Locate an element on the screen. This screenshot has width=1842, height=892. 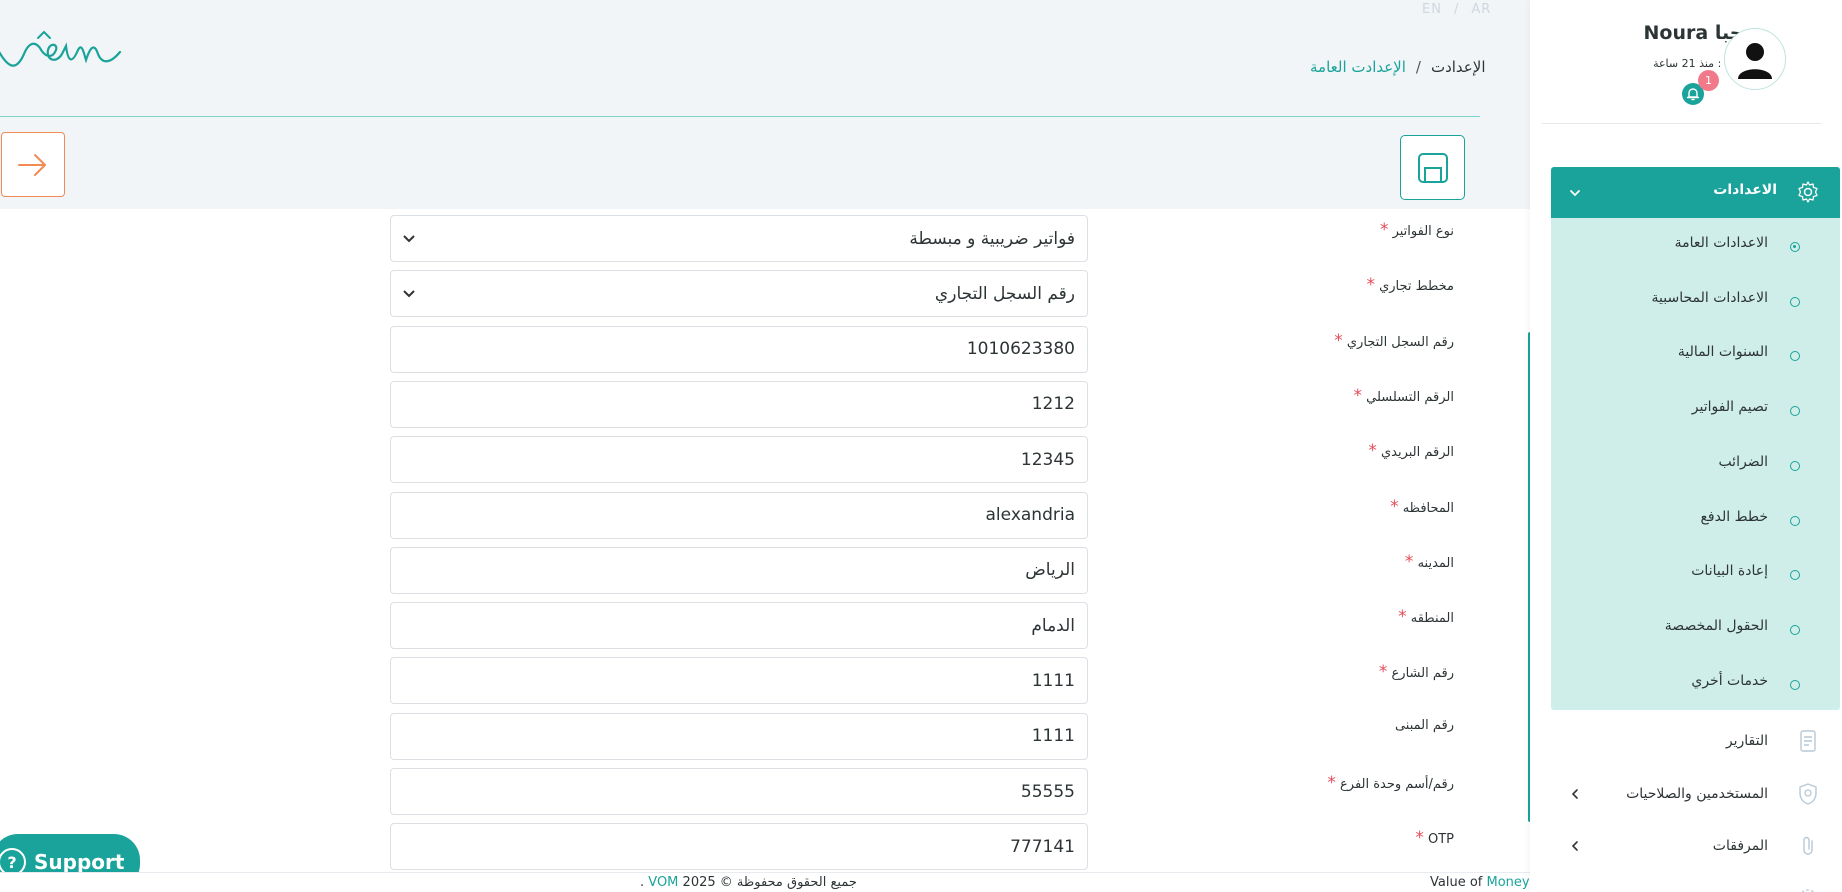
paperclip-icon is located at coordinates (1808, 845).